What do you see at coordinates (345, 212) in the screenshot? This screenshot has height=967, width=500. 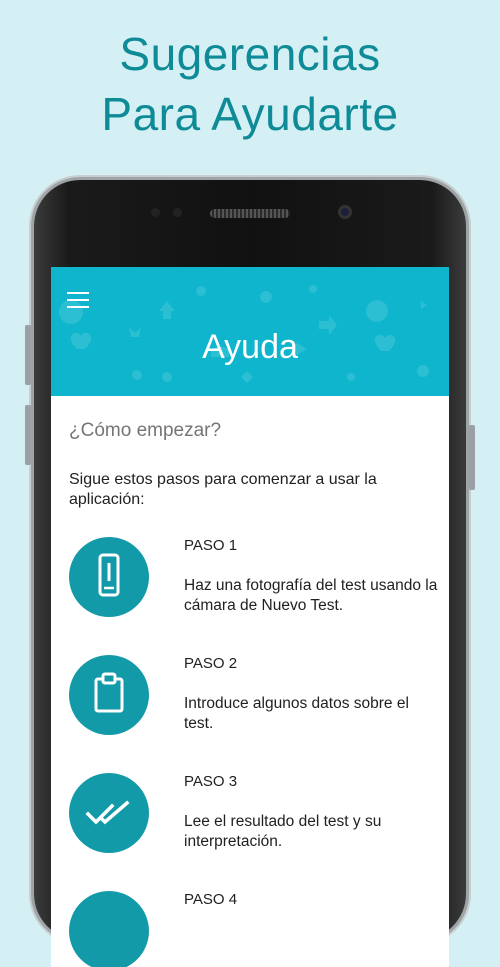 I see `front-camera` at bounding box center [345, 212].